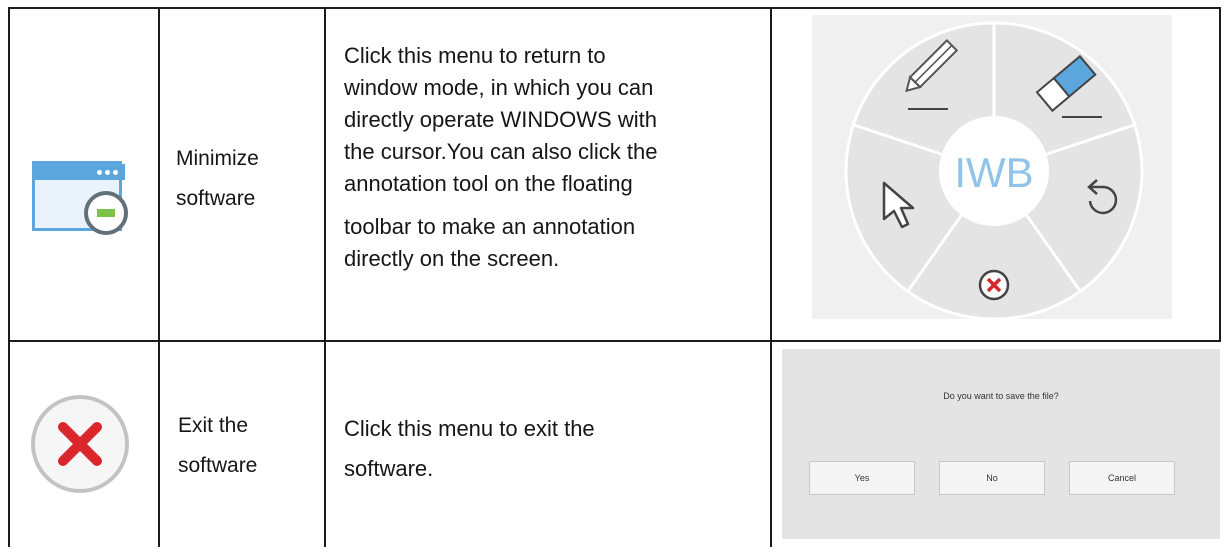 The image size is (1227, 547). Describe the element at coordinates (106, 213) in the screenshot. I see `minimize-badge` at that location.